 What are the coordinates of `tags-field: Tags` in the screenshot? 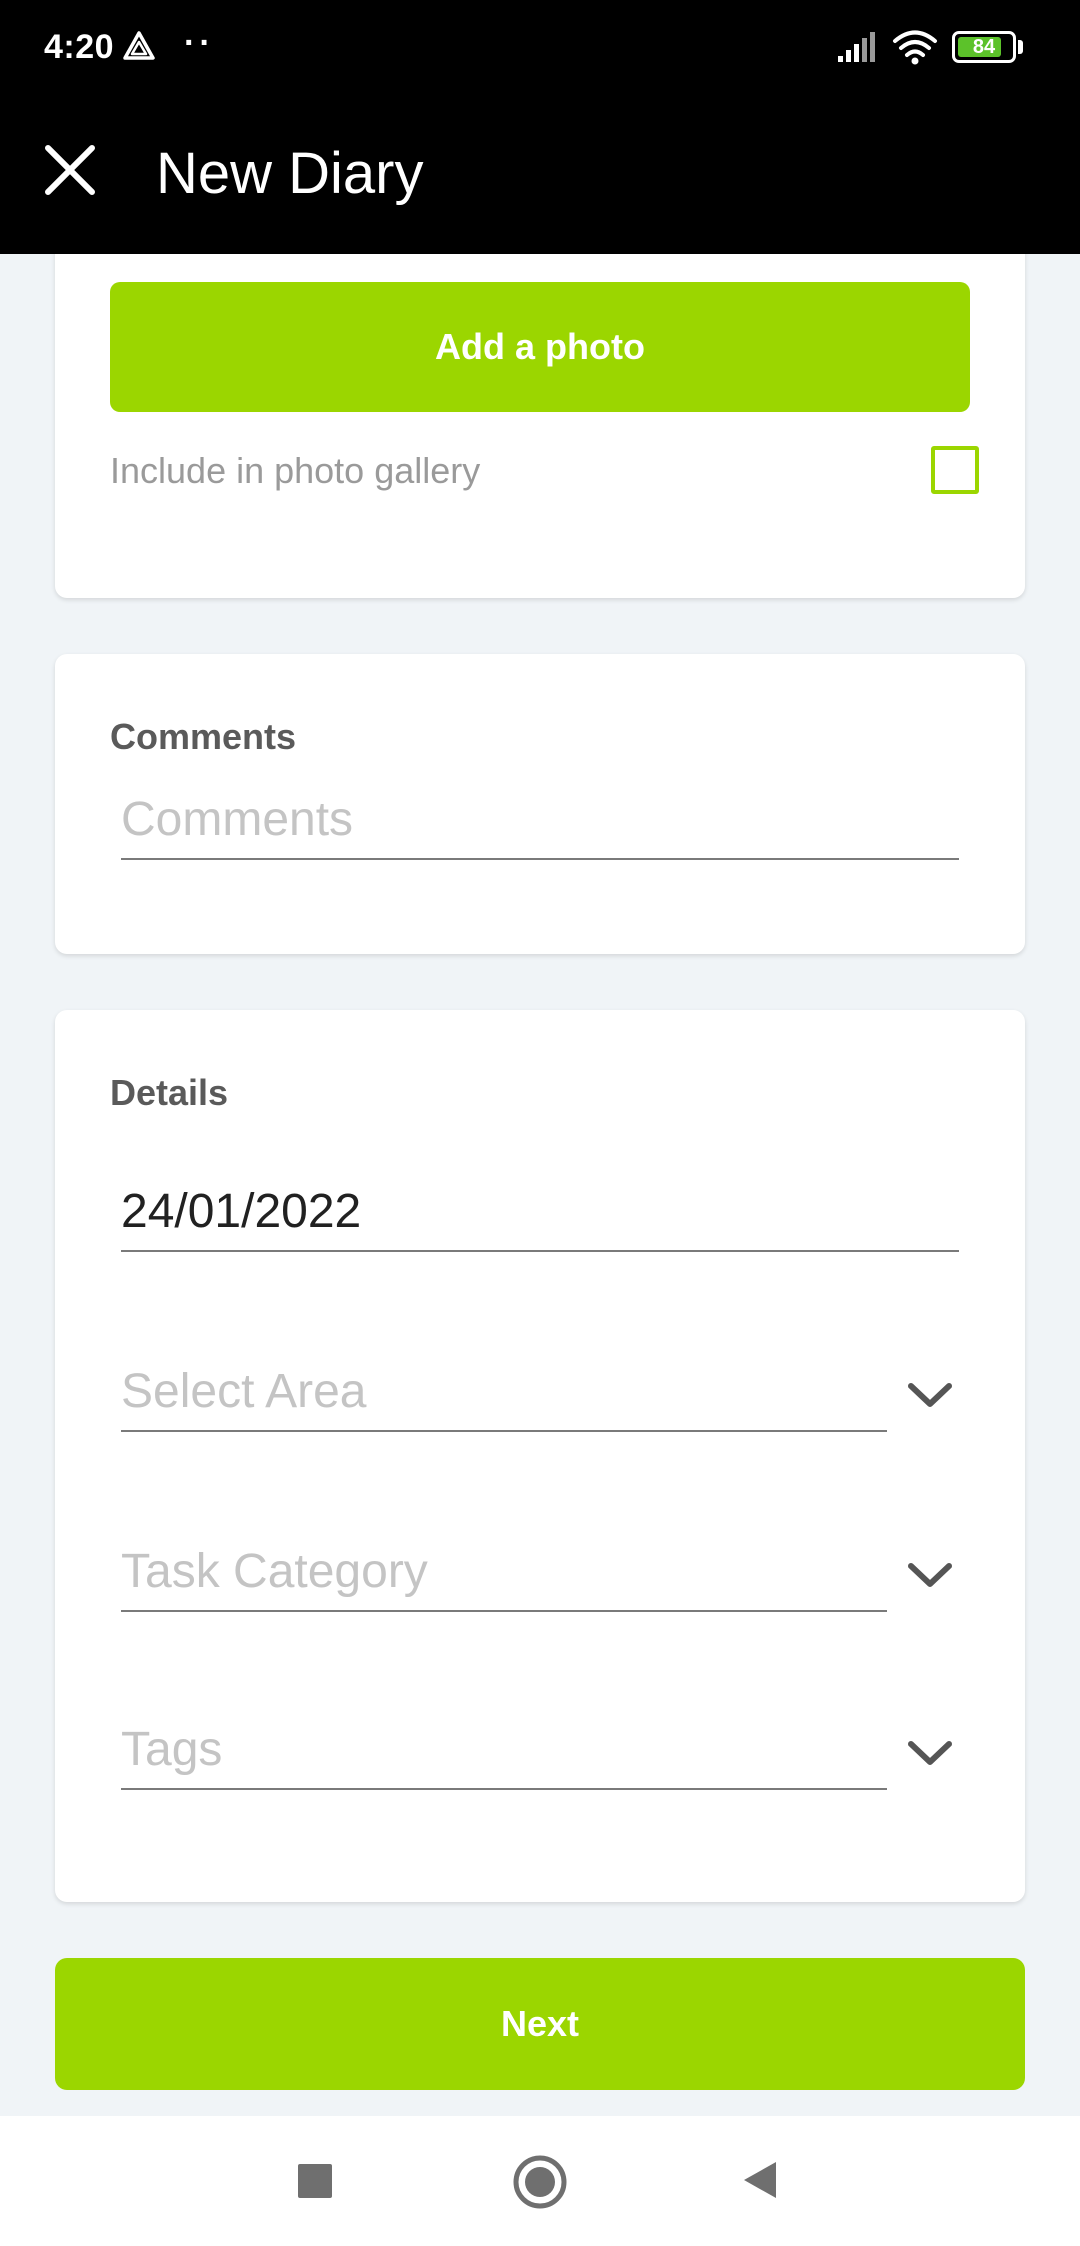 It's located at (504, 1750).